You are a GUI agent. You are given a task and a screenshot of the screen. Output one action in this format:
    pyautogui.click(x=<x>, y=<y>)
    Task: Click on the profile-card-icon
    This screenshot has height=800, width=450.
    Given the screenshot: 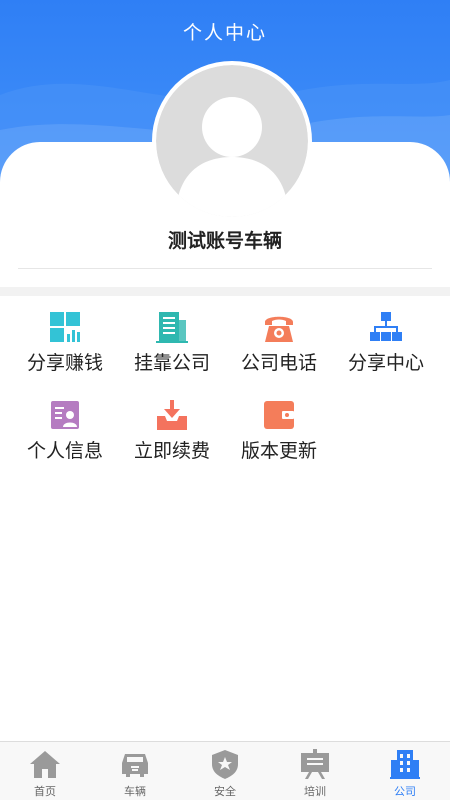 What is the action you would take?
    pyautogui.click(x=65, y=415)
    